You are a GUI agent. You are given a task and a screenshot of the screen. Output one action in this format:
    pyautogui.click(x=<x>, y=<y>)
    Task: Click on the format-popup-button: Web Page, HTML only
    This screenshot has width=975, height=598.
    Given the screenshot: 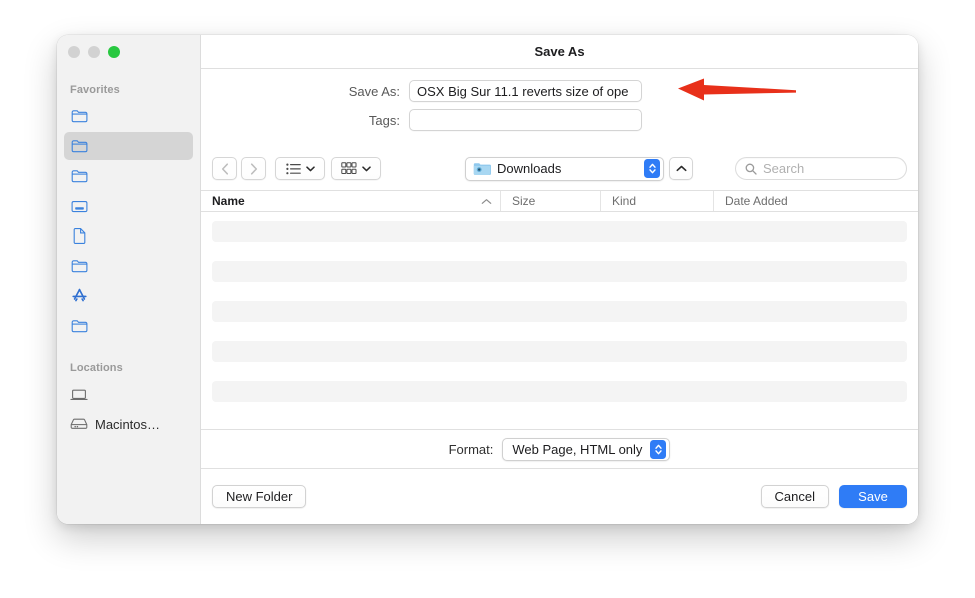 What is the action you would take?
    pyautogui.click(x=586, y=449)
    